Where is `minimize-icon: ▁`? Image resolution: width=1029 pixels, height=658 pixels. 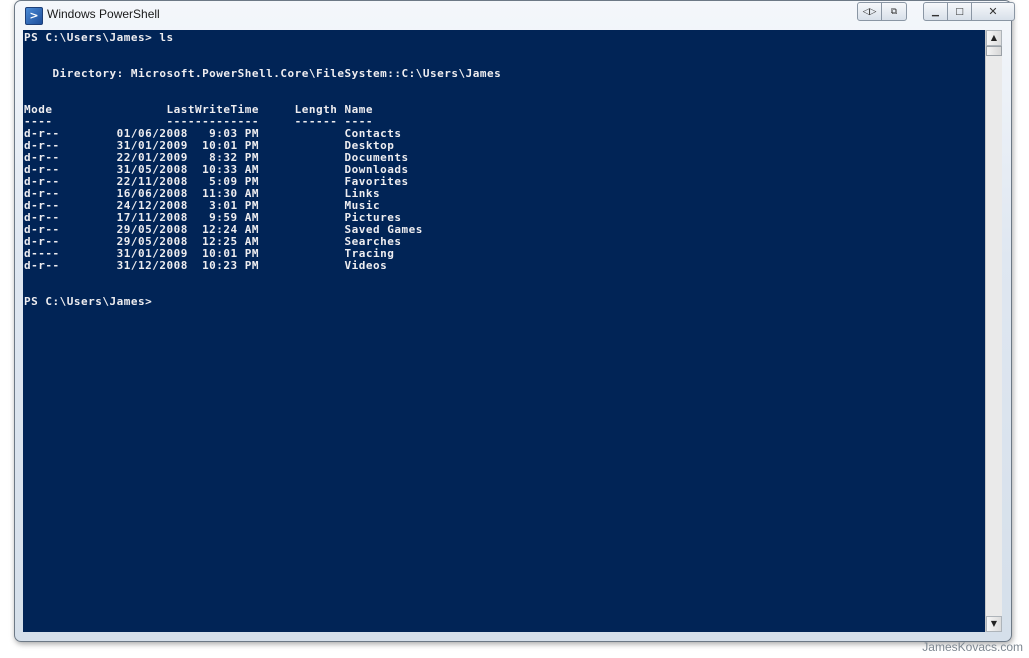 minimize-icon: ▁ is located at coordinates (935, 11).